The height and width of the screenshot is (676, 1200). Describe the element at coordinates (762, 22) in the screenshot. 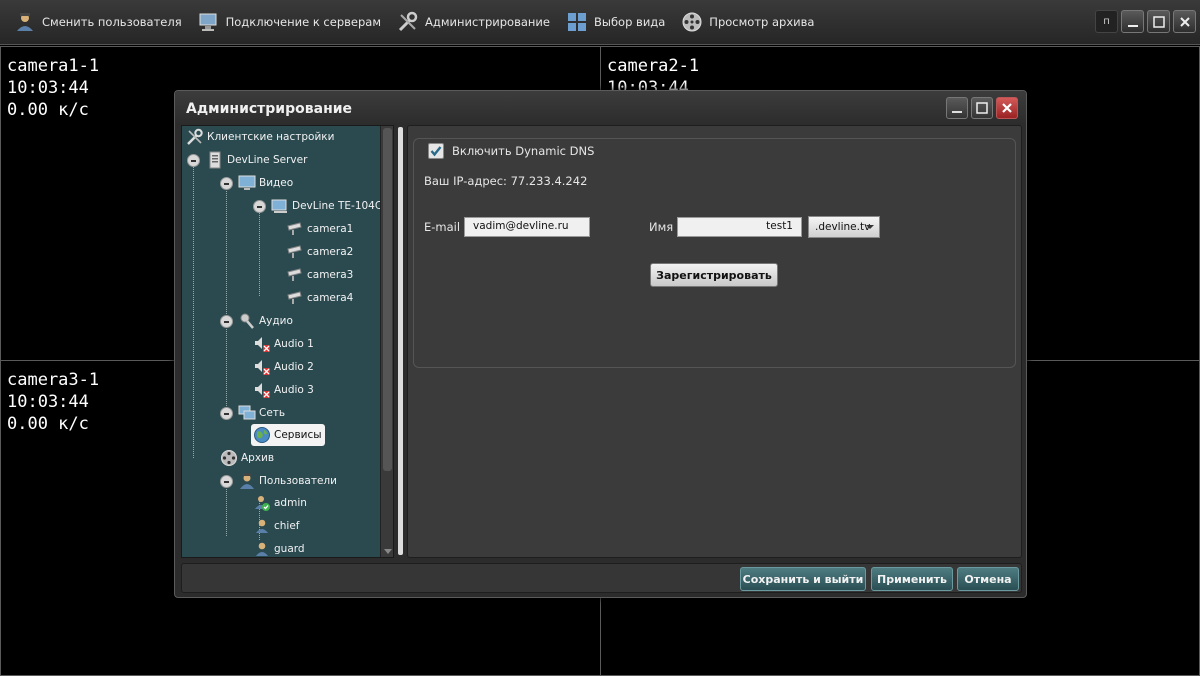

I see `archive-view-label: Просмотр архива` at that location.